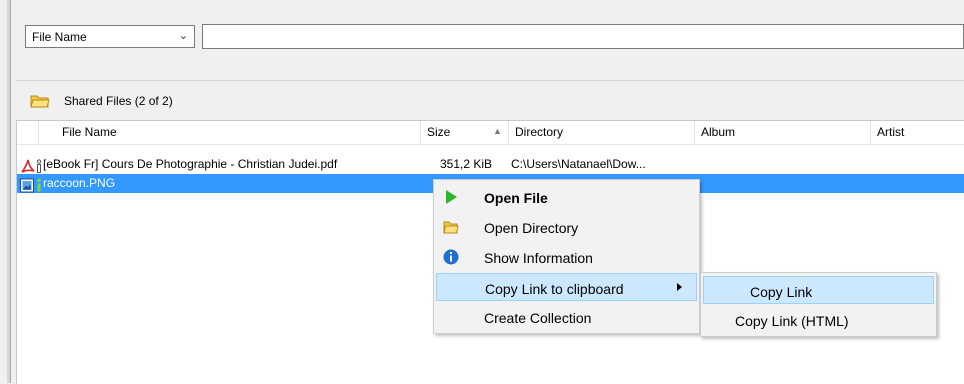 Image resolution: width=964 pixels, height=384 pixels. Describe the element at coordinates (79, 183) in the screenshot. I see `file-name: raccoon.PNG` at that location.